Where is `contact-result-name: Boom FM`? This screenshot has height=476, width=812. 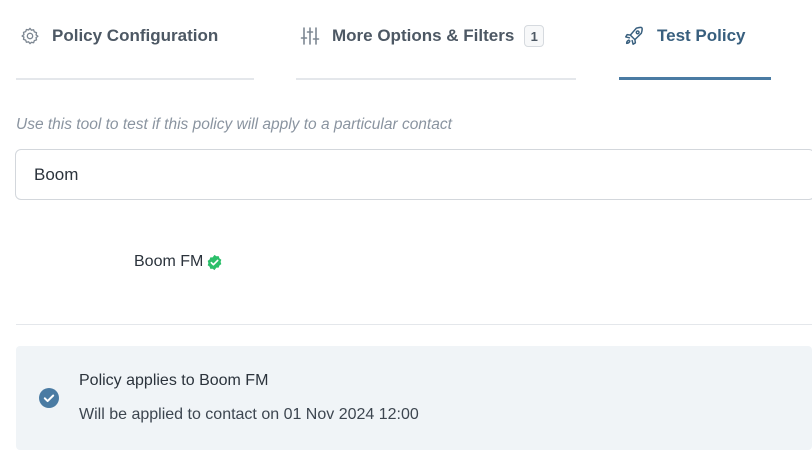 contact-result-name: Boom FM is located at coordinates (169, 261).